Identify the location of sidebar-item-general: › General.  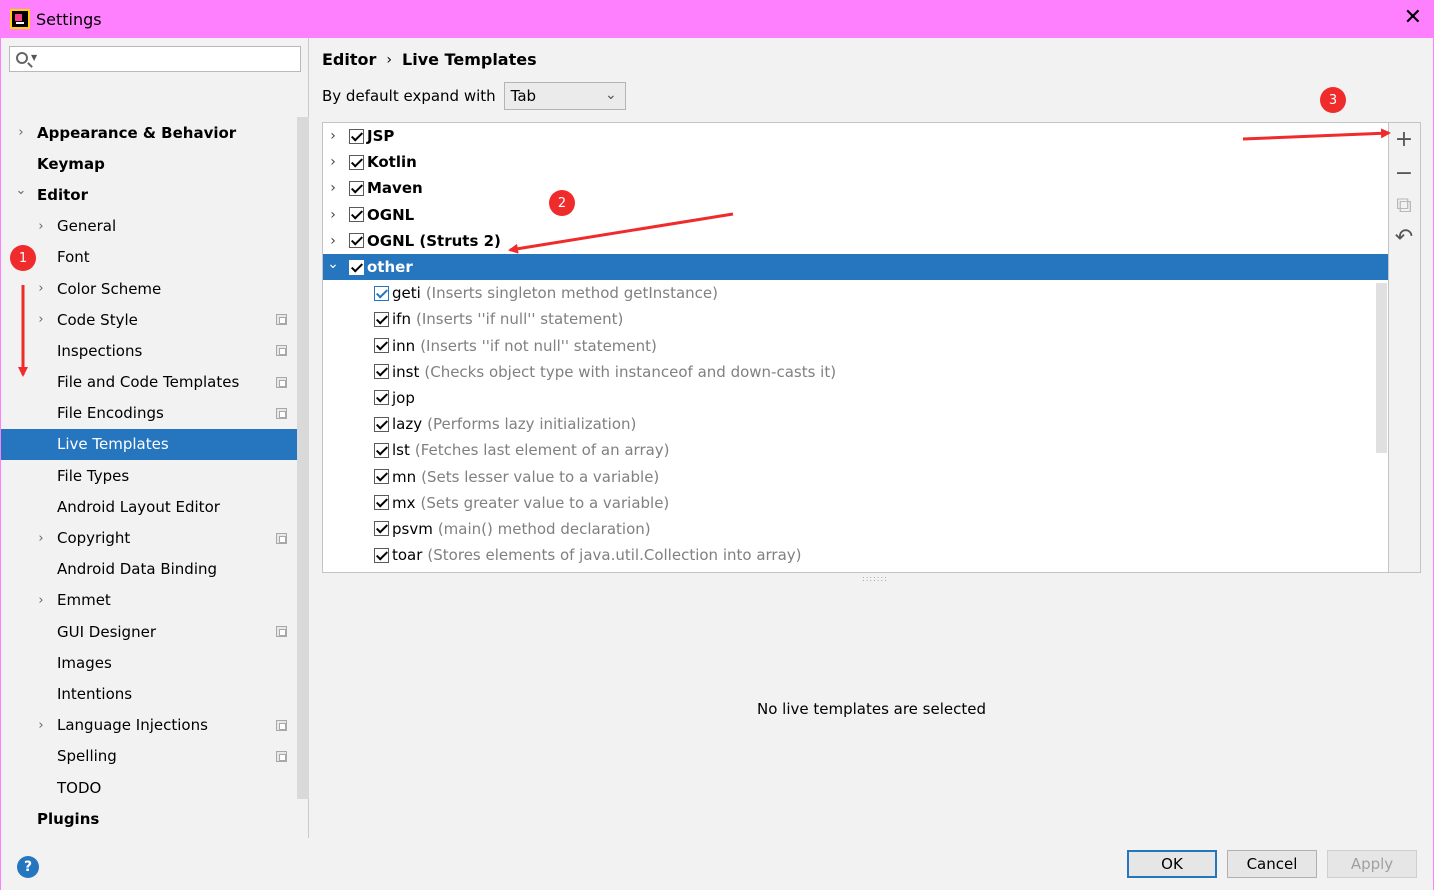
(149, 226).